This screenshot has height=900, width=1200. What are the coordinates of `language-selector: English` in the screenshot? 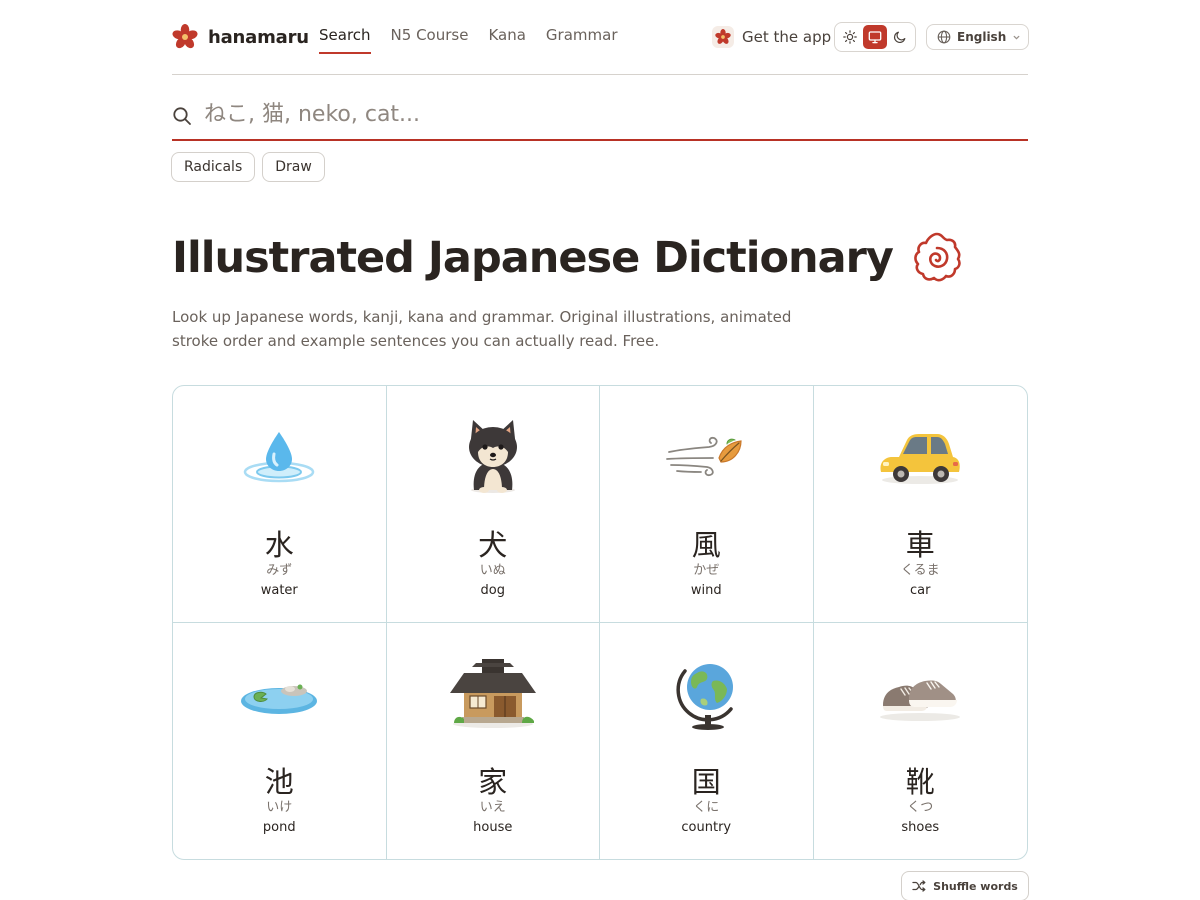 It's located at (977, 37).